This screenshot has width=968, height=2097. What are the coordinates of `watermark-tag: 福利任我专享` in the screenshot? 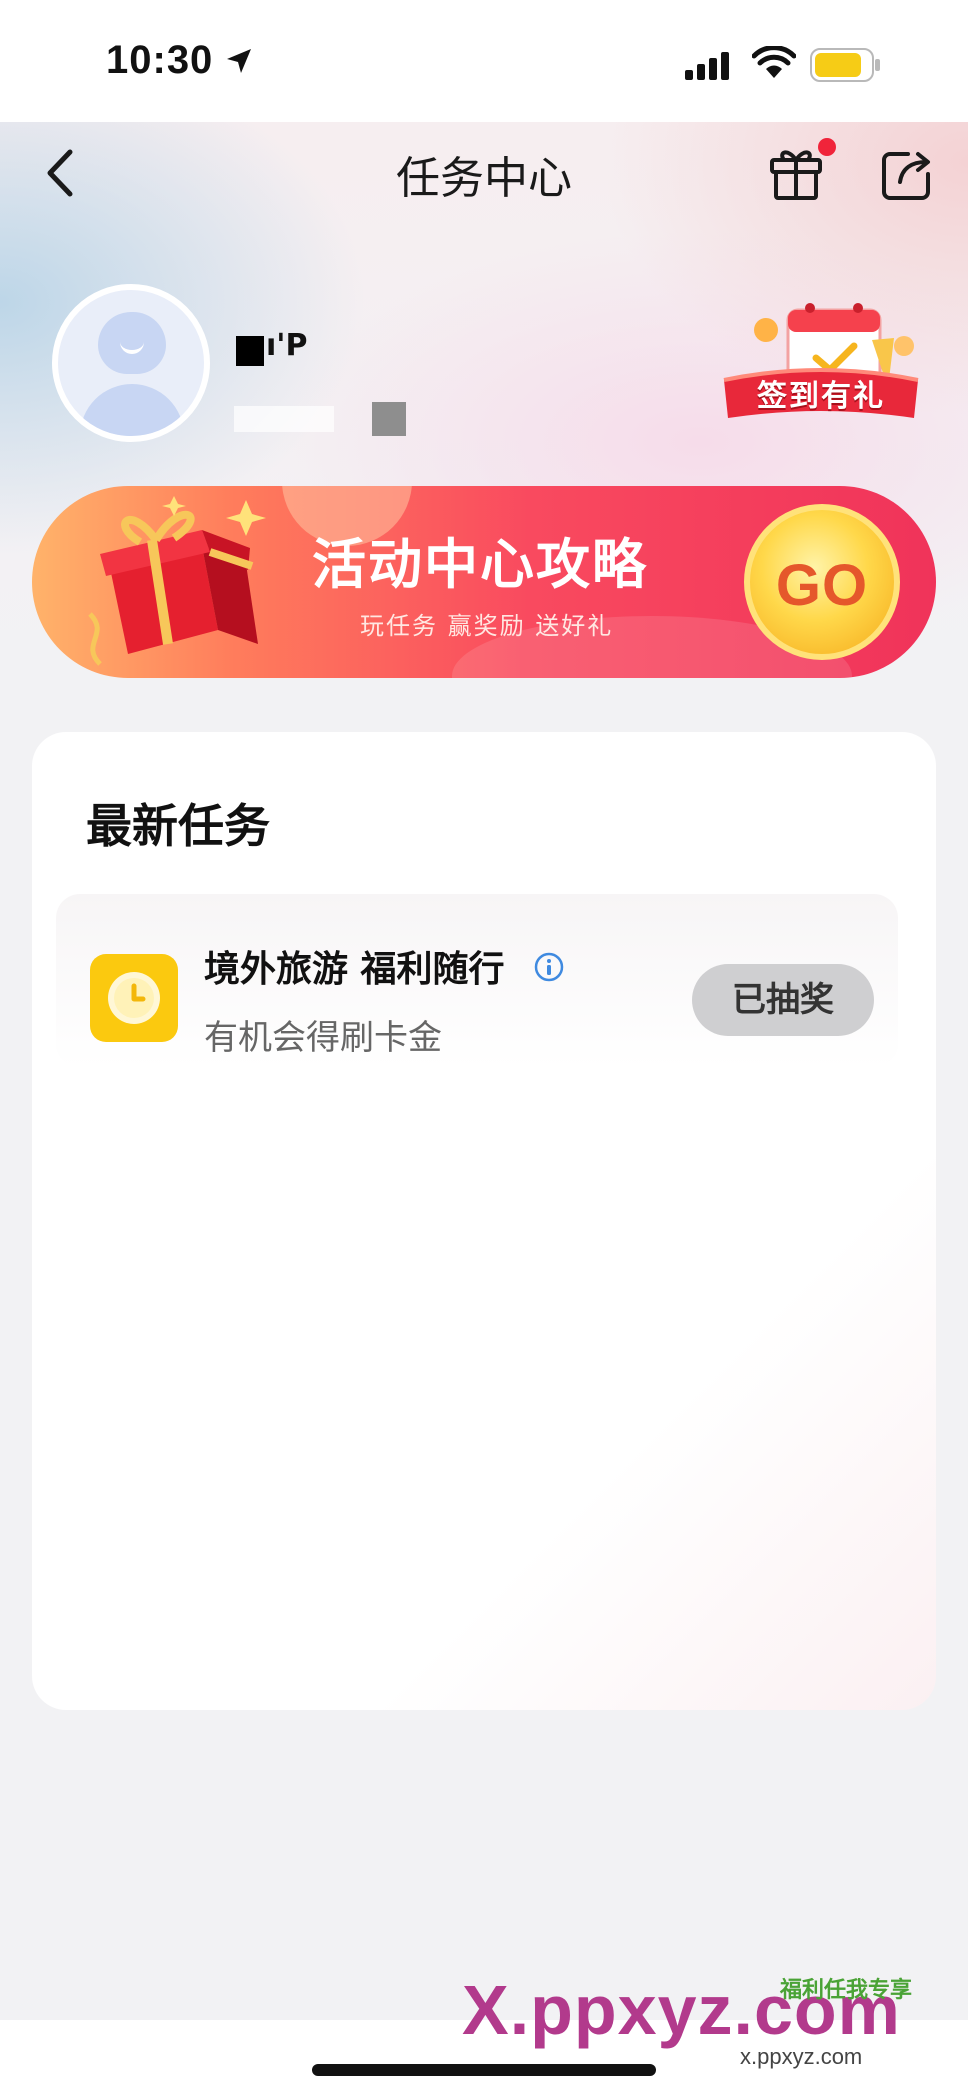 It's located at (846, 1990).